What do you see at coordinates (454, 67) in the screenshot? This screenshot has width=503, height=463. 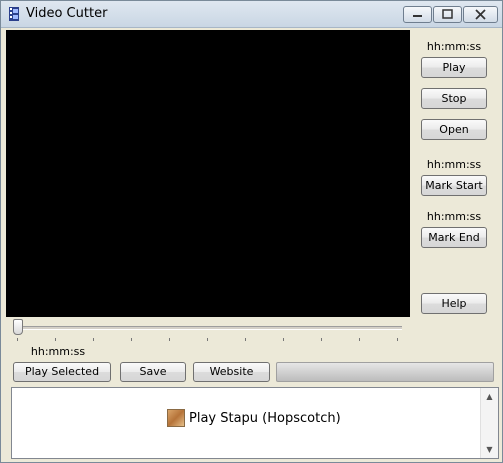 I see `play-button: Play` at bounding box center [454, 67].